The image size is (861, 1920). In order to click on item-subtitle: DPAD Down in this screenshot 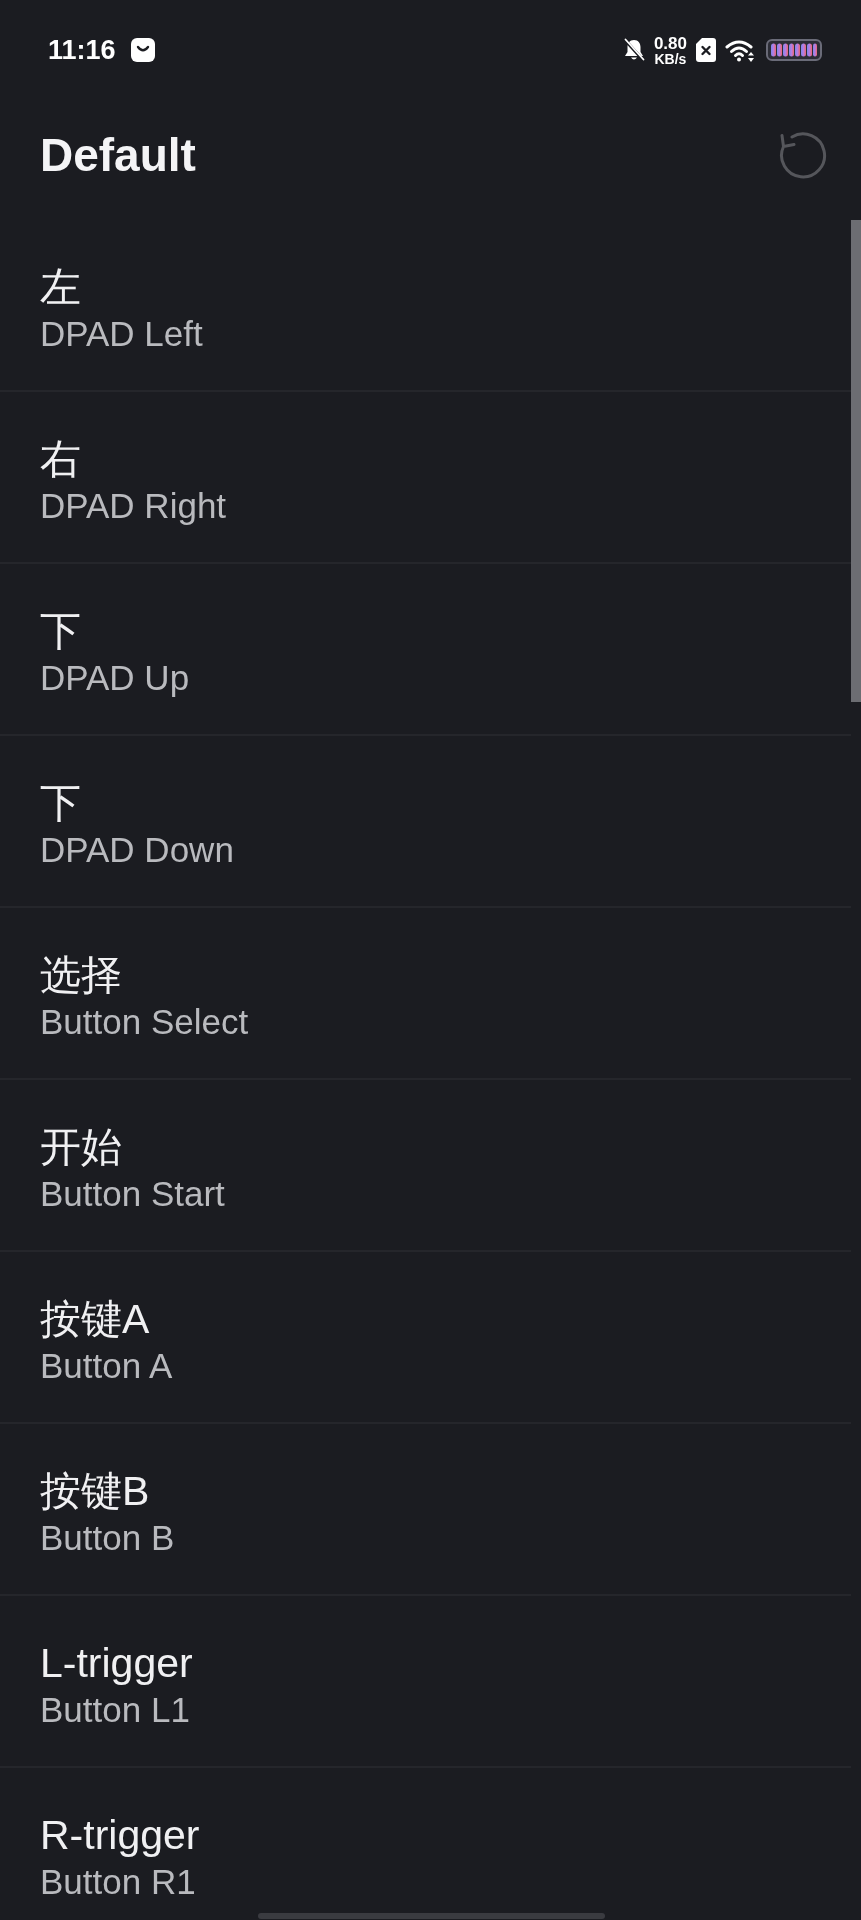, I will do `click(137, 850)`.